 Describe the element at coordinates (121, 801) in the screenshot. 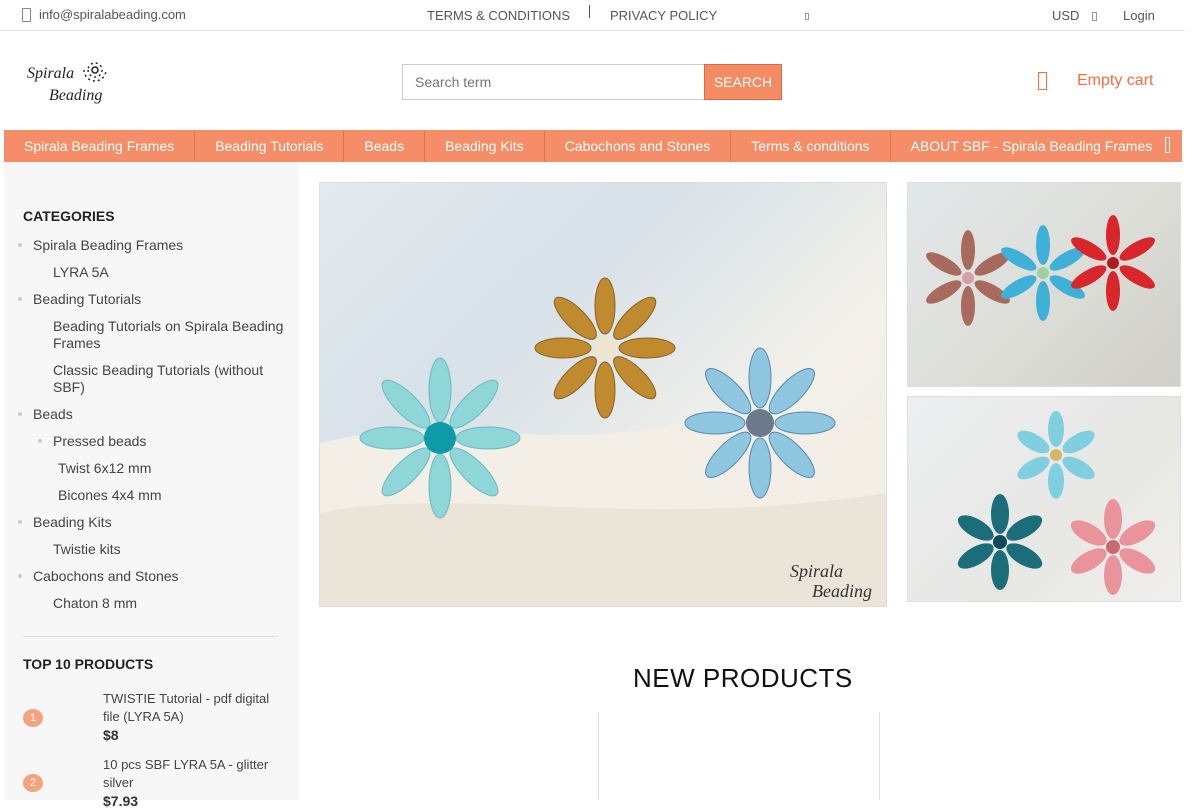

I see `product-price: $7.93` at that location.